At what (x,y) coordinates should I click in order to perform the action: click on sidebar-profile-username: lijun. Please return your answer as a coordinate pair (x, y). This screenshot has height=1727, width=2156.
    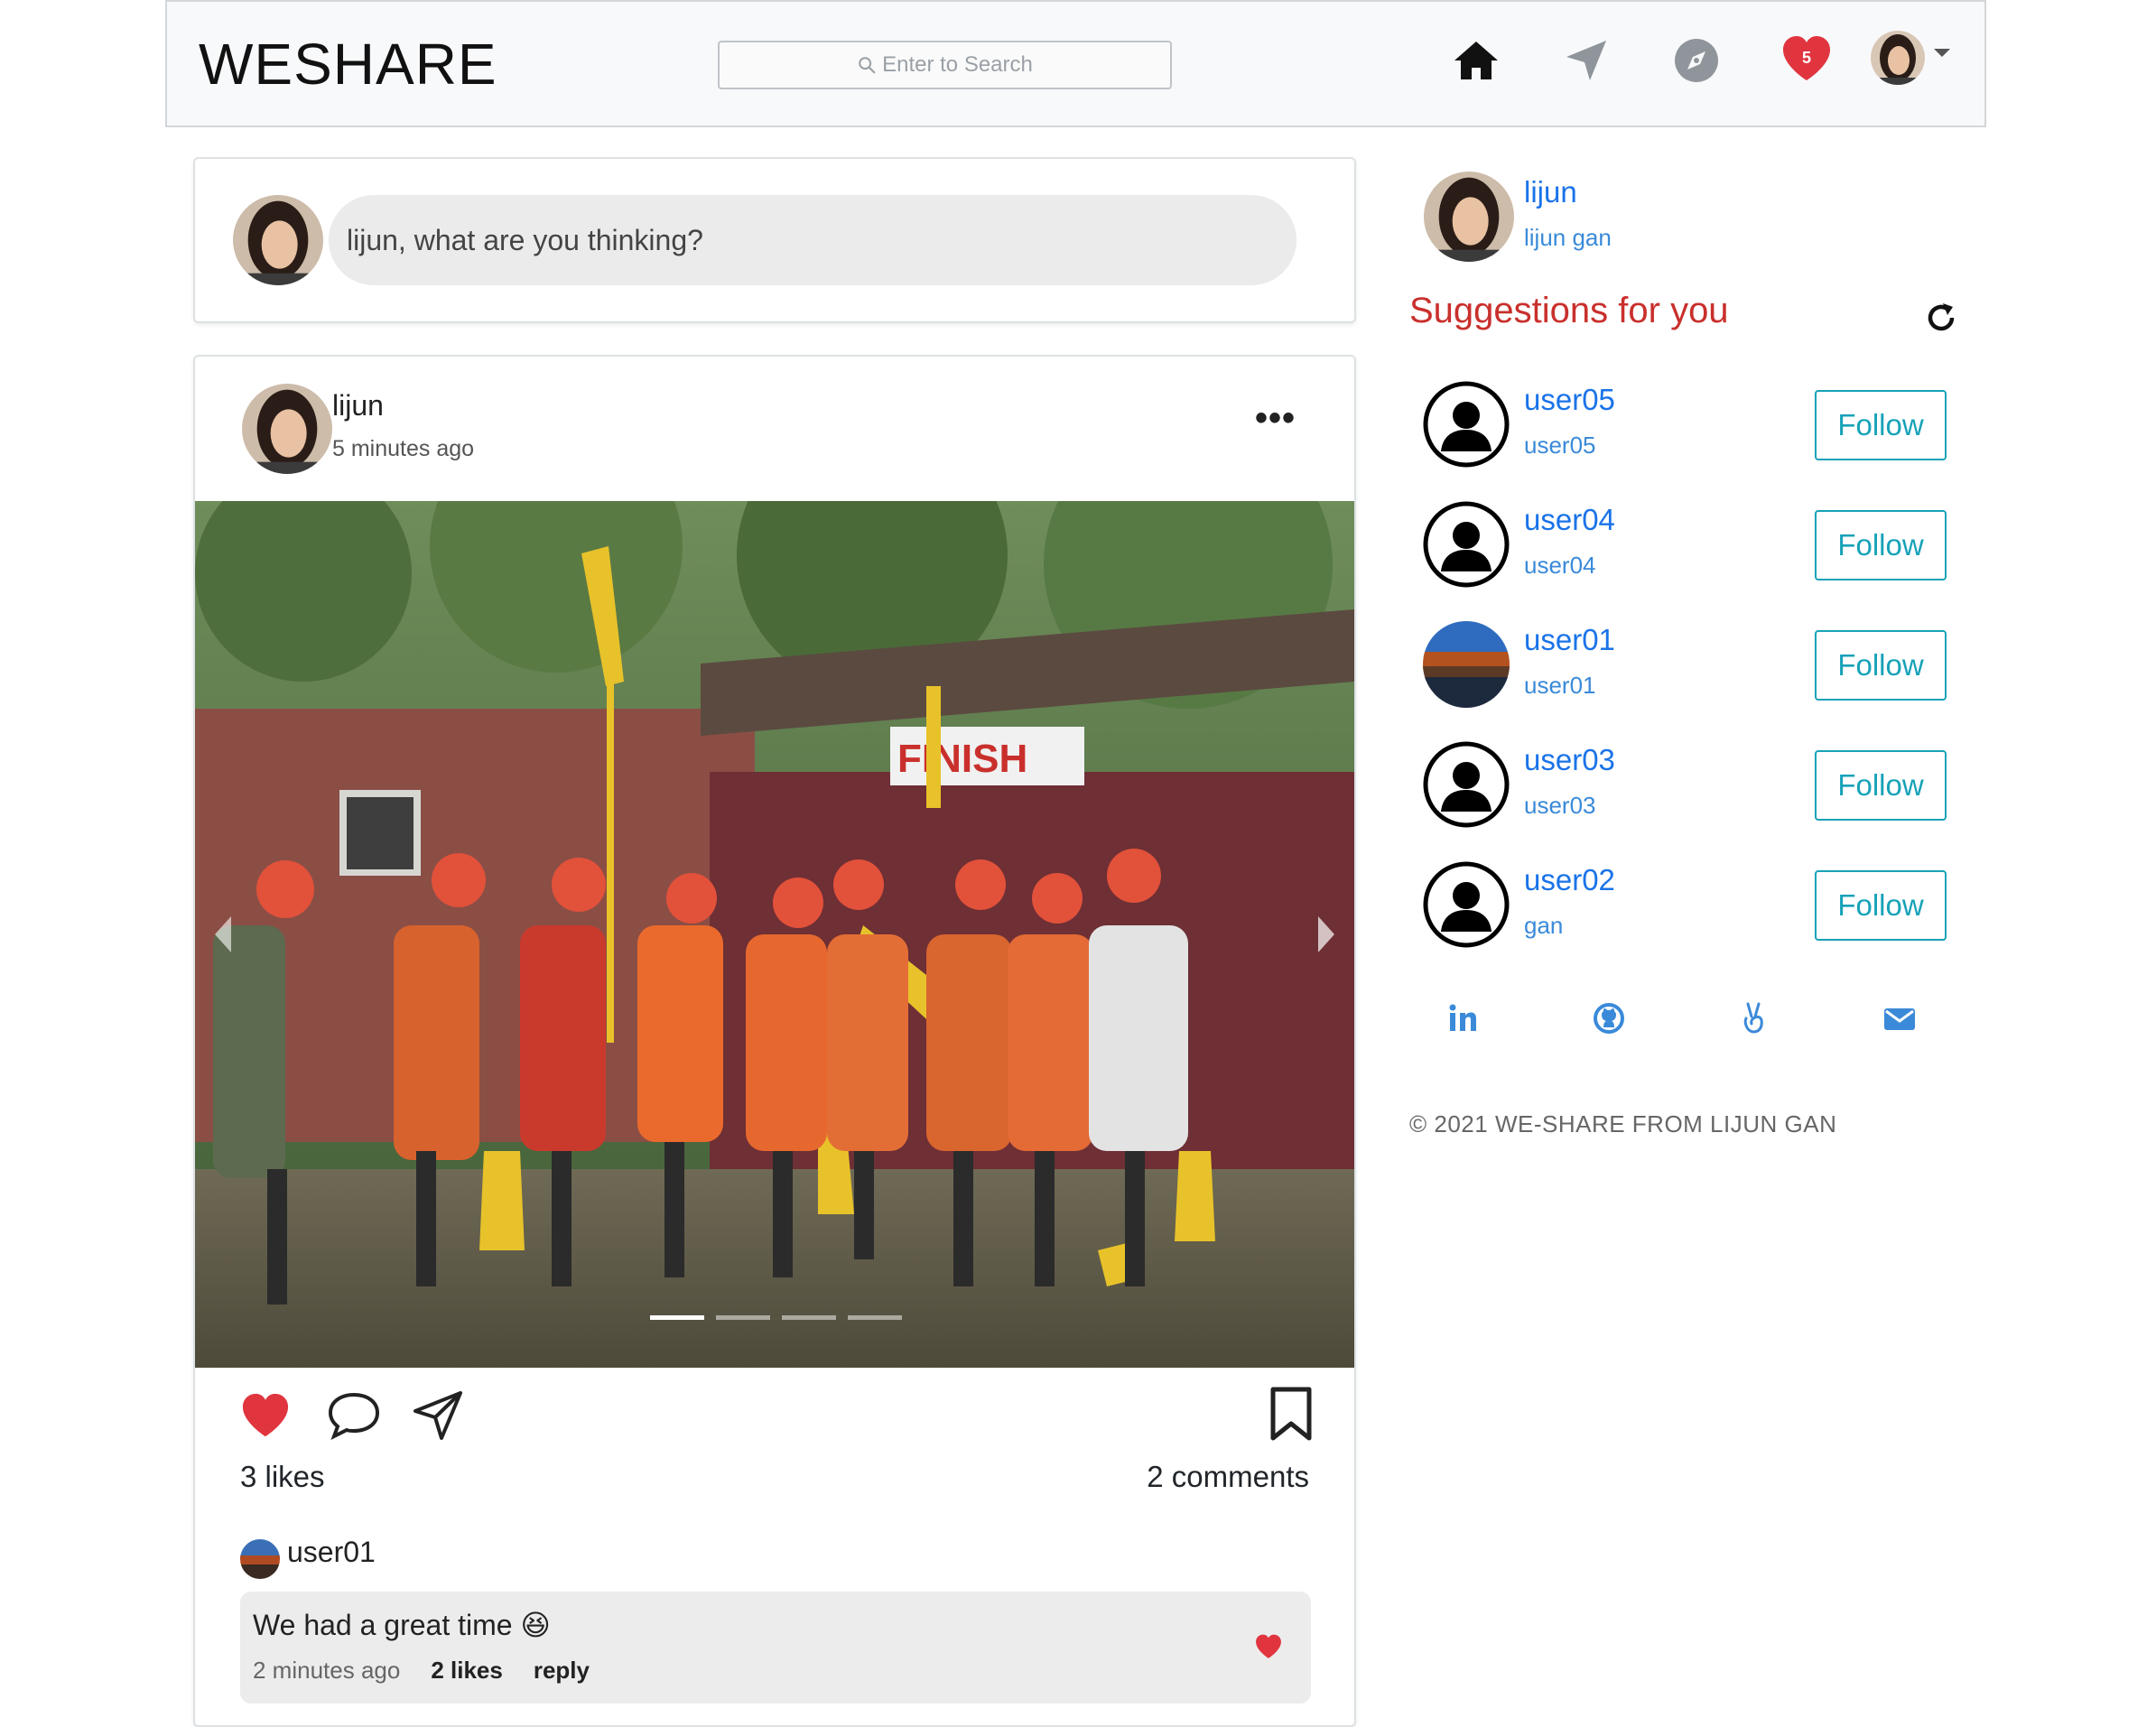
    Looking at the image, I should click on (1550, 192).